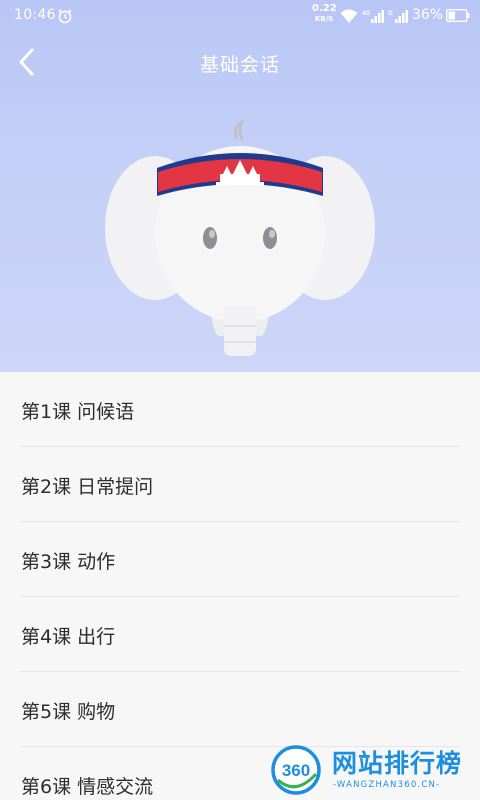 The height and width of the screenshot is (800, 480). Describe the element at coordinates (428, 15) in the screenshot. I see `battery-percent: 36%` at that location.